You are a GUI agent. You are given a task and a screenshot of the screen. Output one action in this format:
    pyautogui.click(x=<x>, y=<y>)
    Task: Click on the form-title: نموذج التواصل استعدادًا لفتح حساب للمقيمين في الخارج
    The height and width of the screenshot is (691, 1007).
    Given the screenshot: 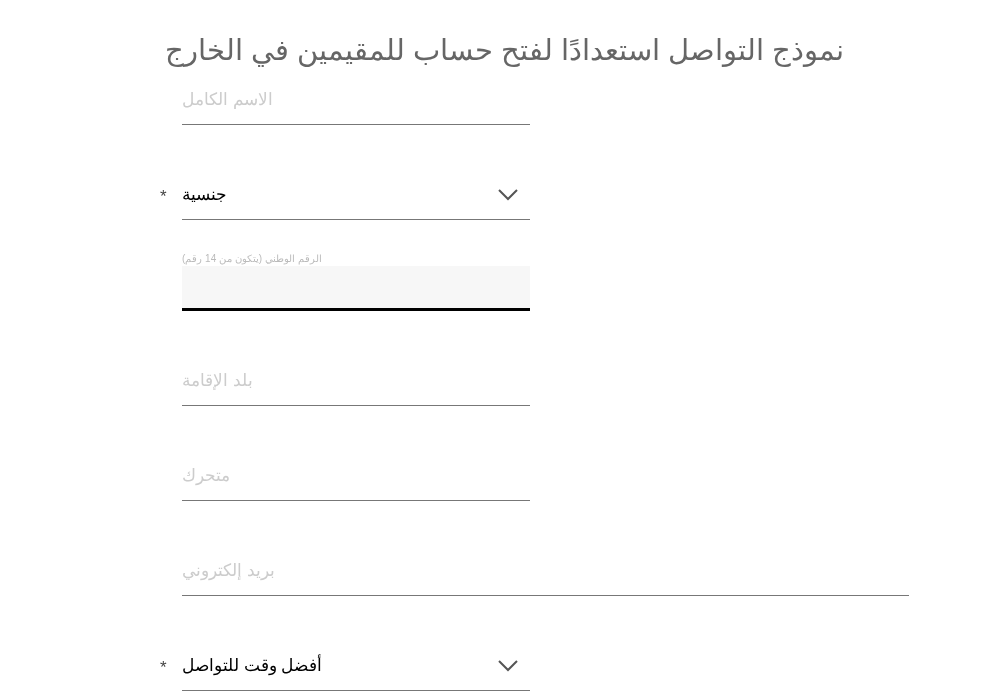 What is the action you would take?
    pyautogui.click(x=505, y=51)
    